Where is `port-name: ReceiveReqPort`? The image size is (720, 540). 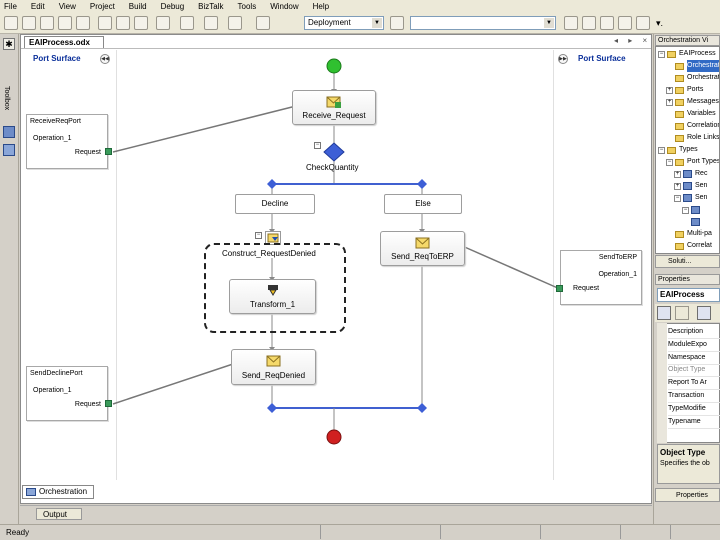 port-name: ReceiveReqPort is located at coordinates (55, 121).